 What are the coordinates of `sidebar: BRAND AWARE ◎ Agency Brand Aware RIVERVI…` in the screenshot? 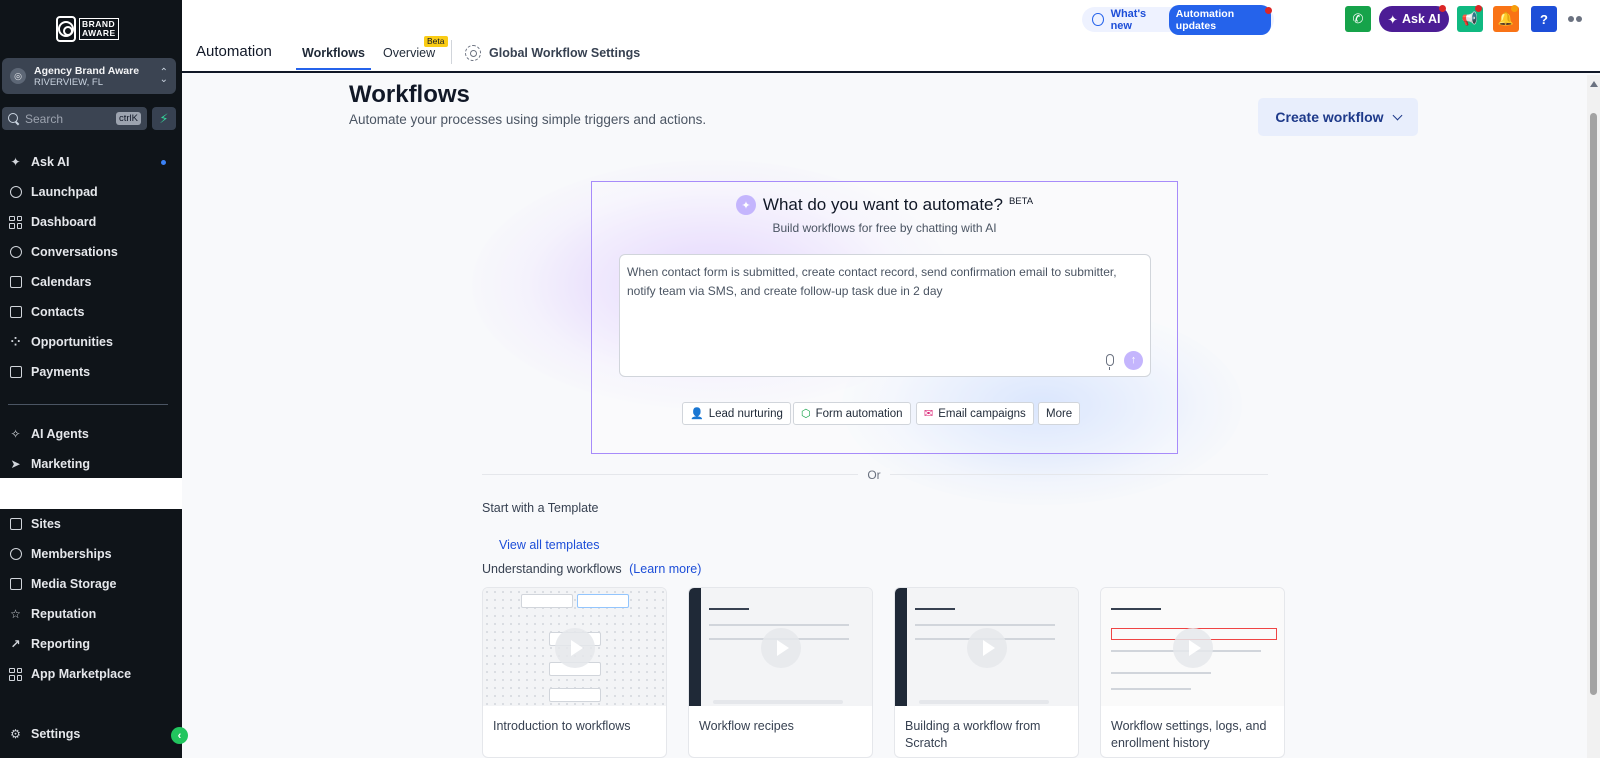 It's located at (91, 379).